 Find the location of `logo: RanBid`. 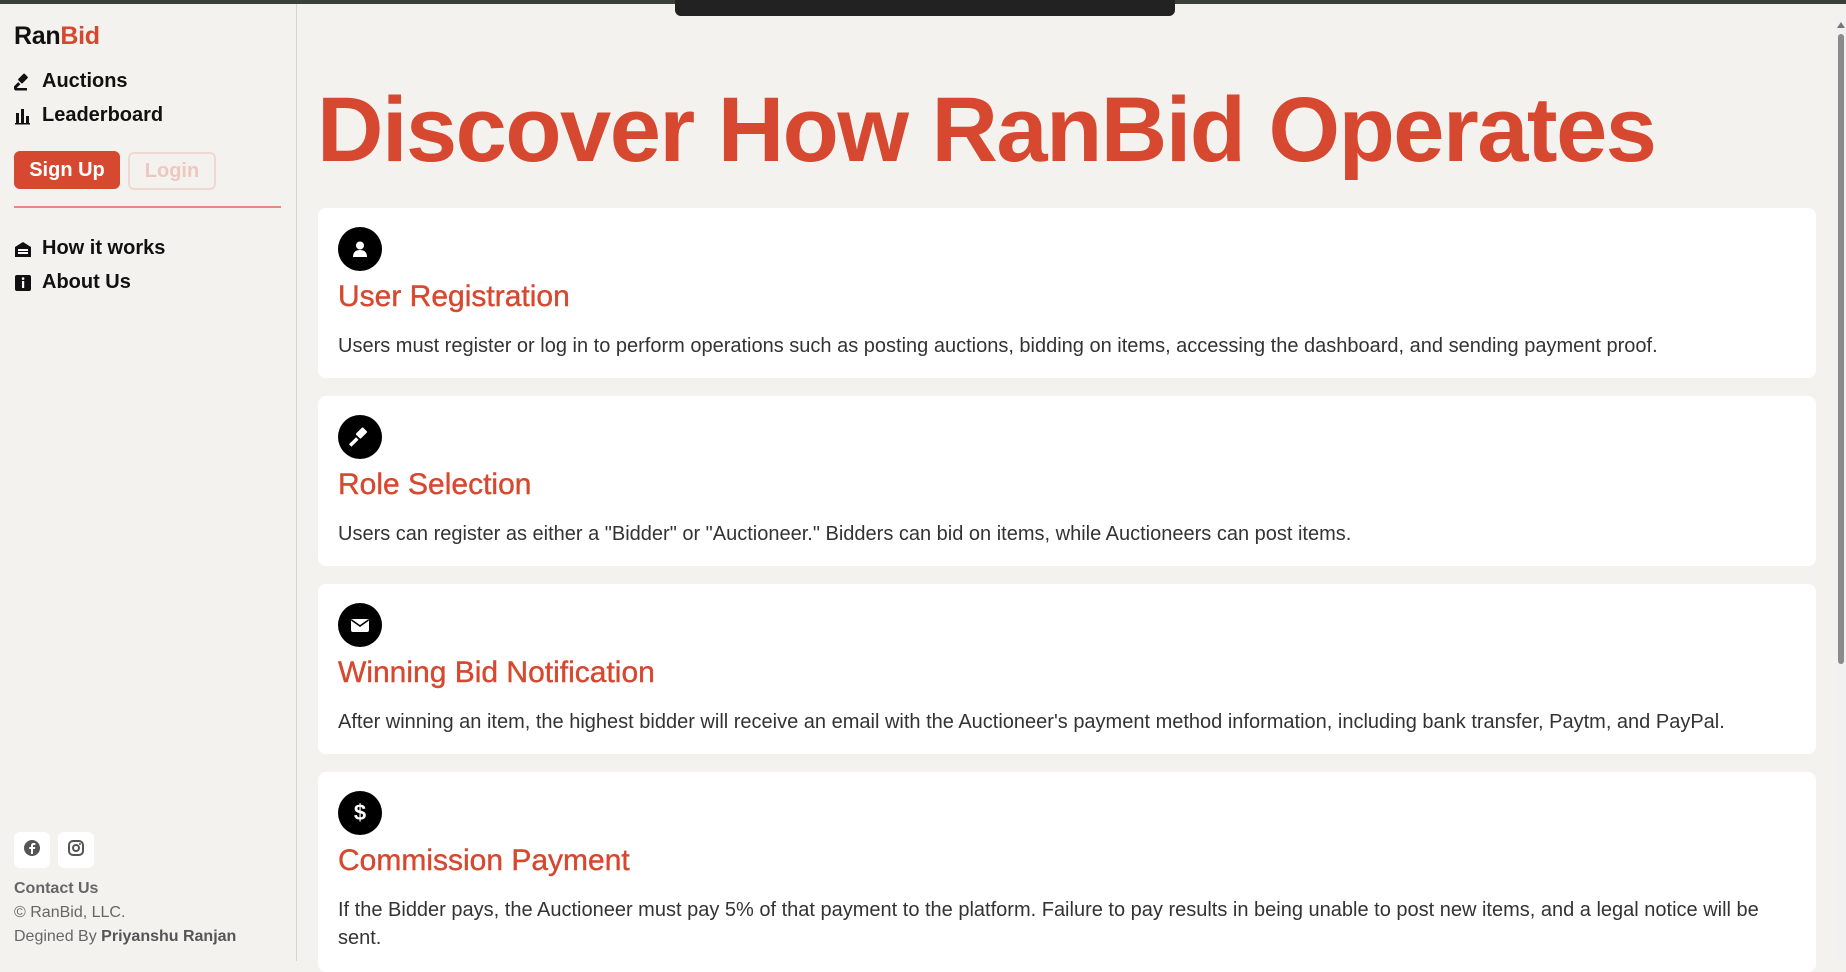

logo: RanBid is located at coordinates (57, 36).